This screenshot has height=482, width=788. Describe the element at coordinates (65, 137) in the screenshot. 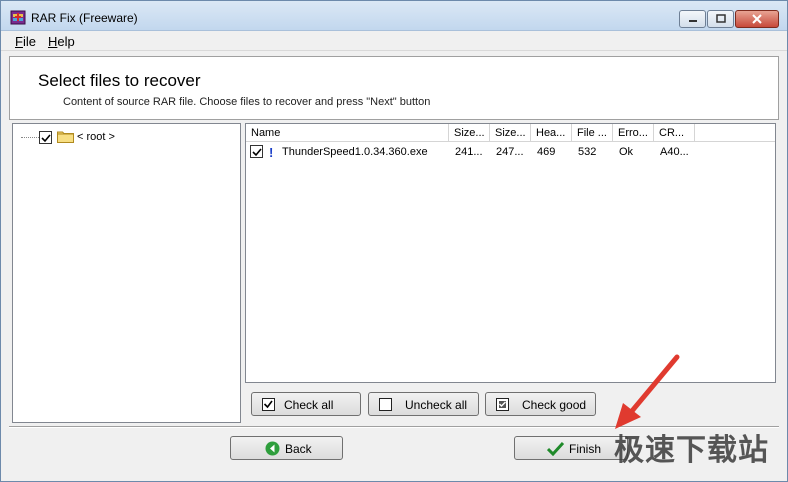

I see `folder-icon` at that location.